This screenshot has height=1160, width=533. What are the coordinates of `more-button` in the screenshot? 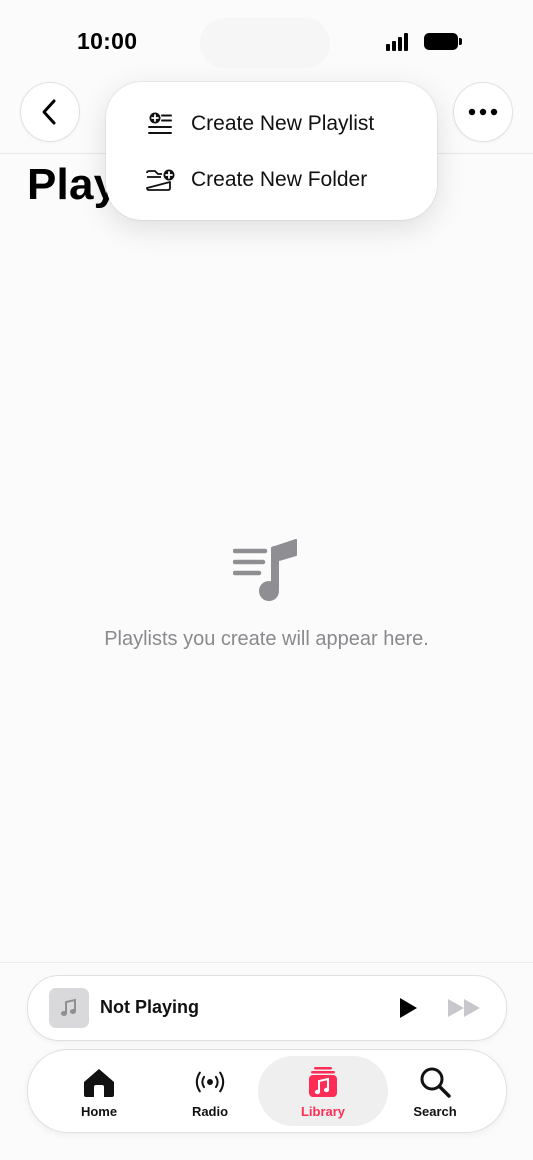 It's located at (483, 112).